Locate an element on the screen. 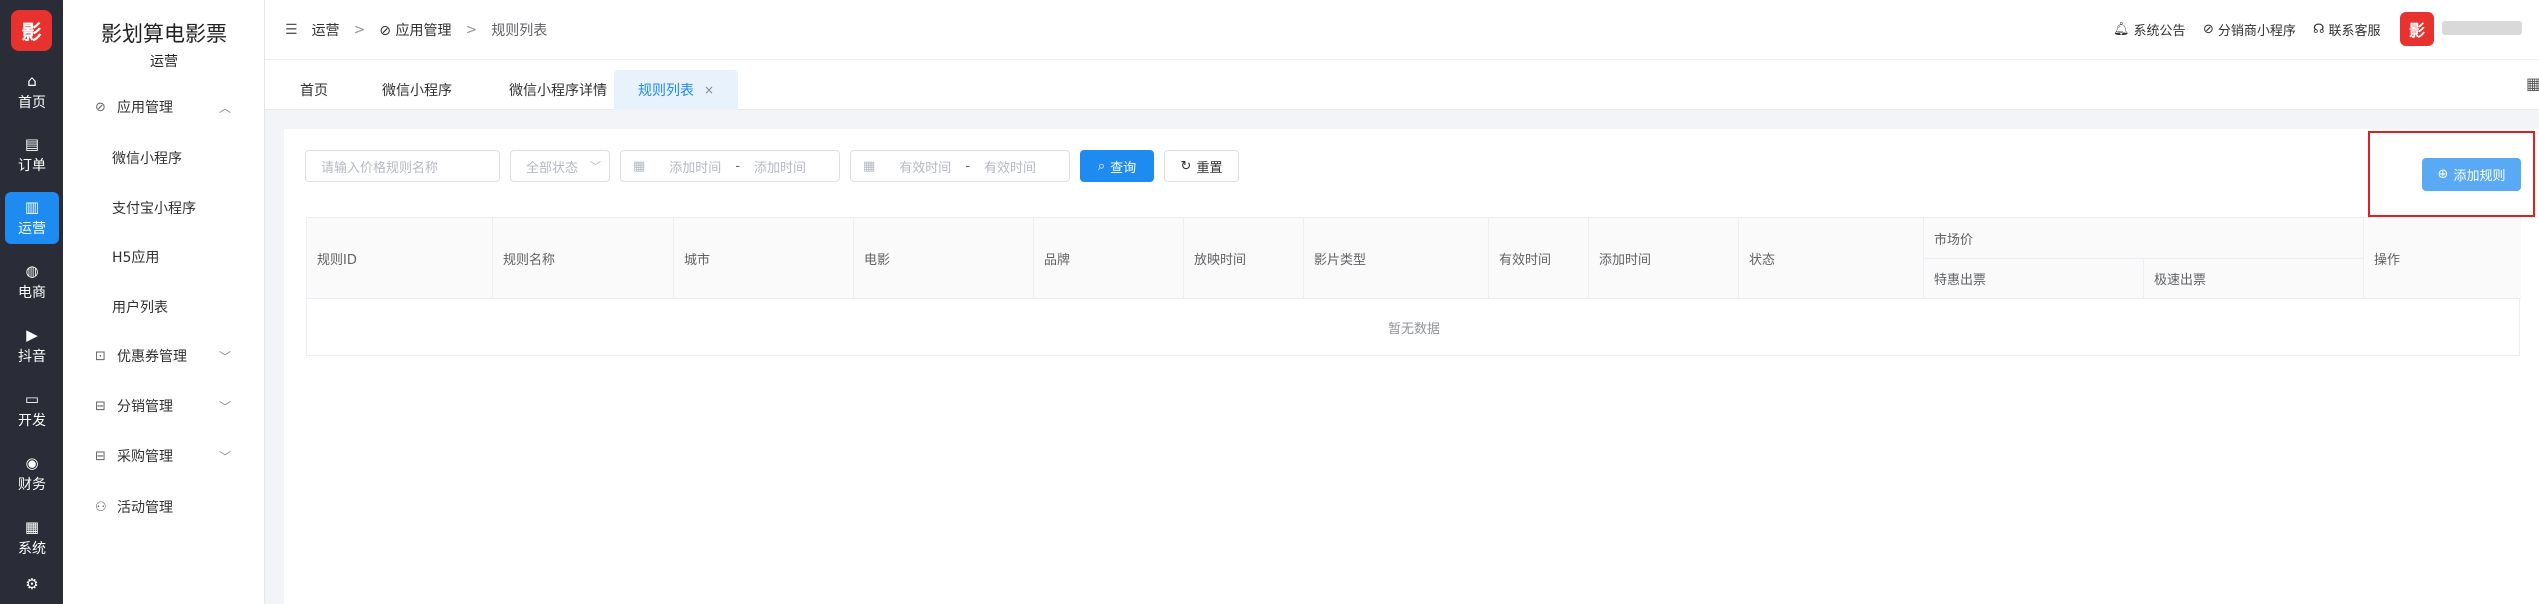 This screenshot has width=2539, height=604. column-header: 规则ID is located at coordinates (400, 258).